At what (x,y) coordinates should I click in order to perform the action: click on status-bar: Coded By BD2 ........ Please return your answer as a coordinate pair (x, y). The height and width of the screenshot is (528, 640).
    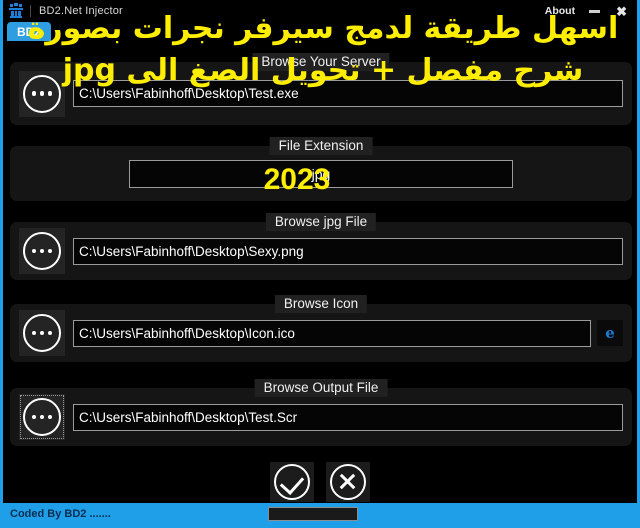
    Looking at the image, I should click on (320, 514).